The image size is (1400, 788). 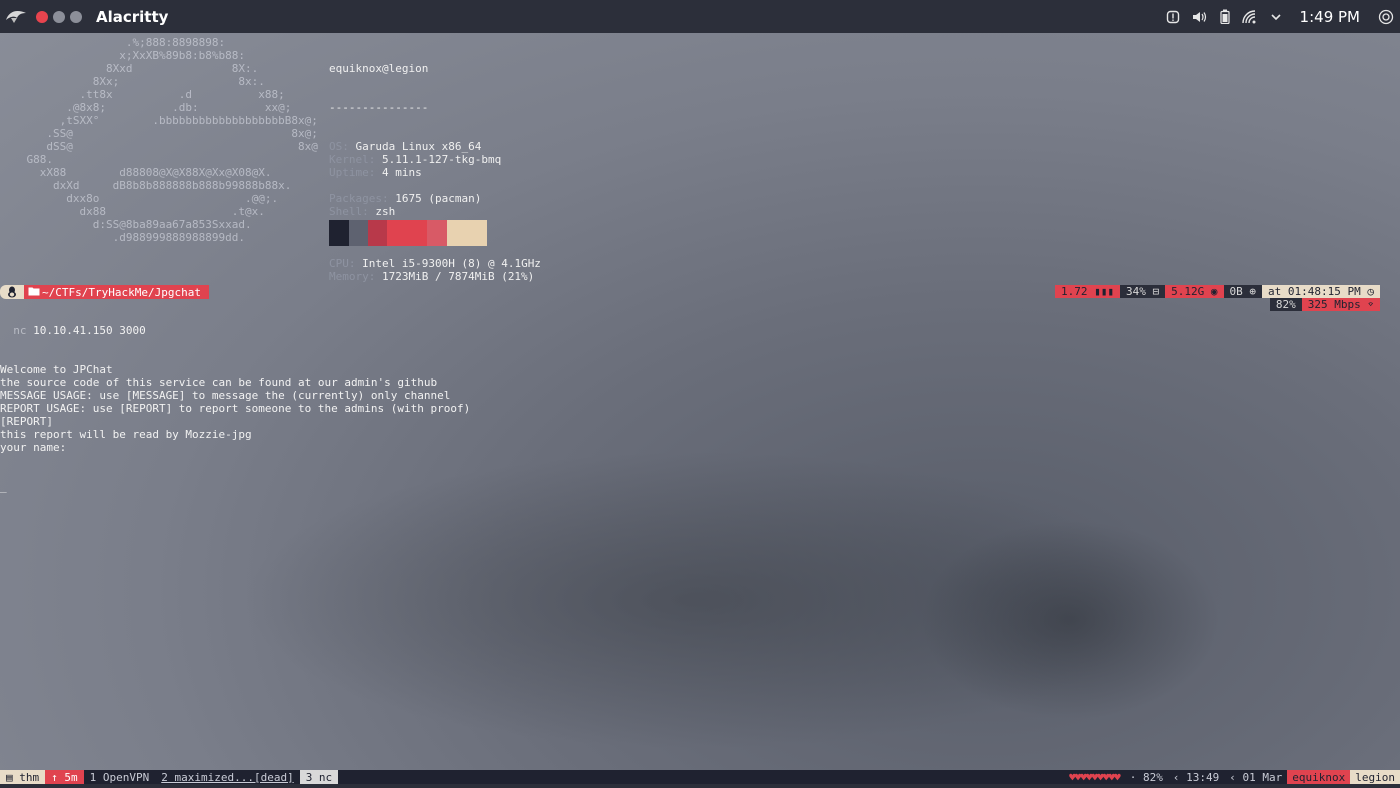 What do you see at coordinates (56, 369) in the screenshot?
I see `output-line: Welcome to JPChat` at bounding box center [56, 369].